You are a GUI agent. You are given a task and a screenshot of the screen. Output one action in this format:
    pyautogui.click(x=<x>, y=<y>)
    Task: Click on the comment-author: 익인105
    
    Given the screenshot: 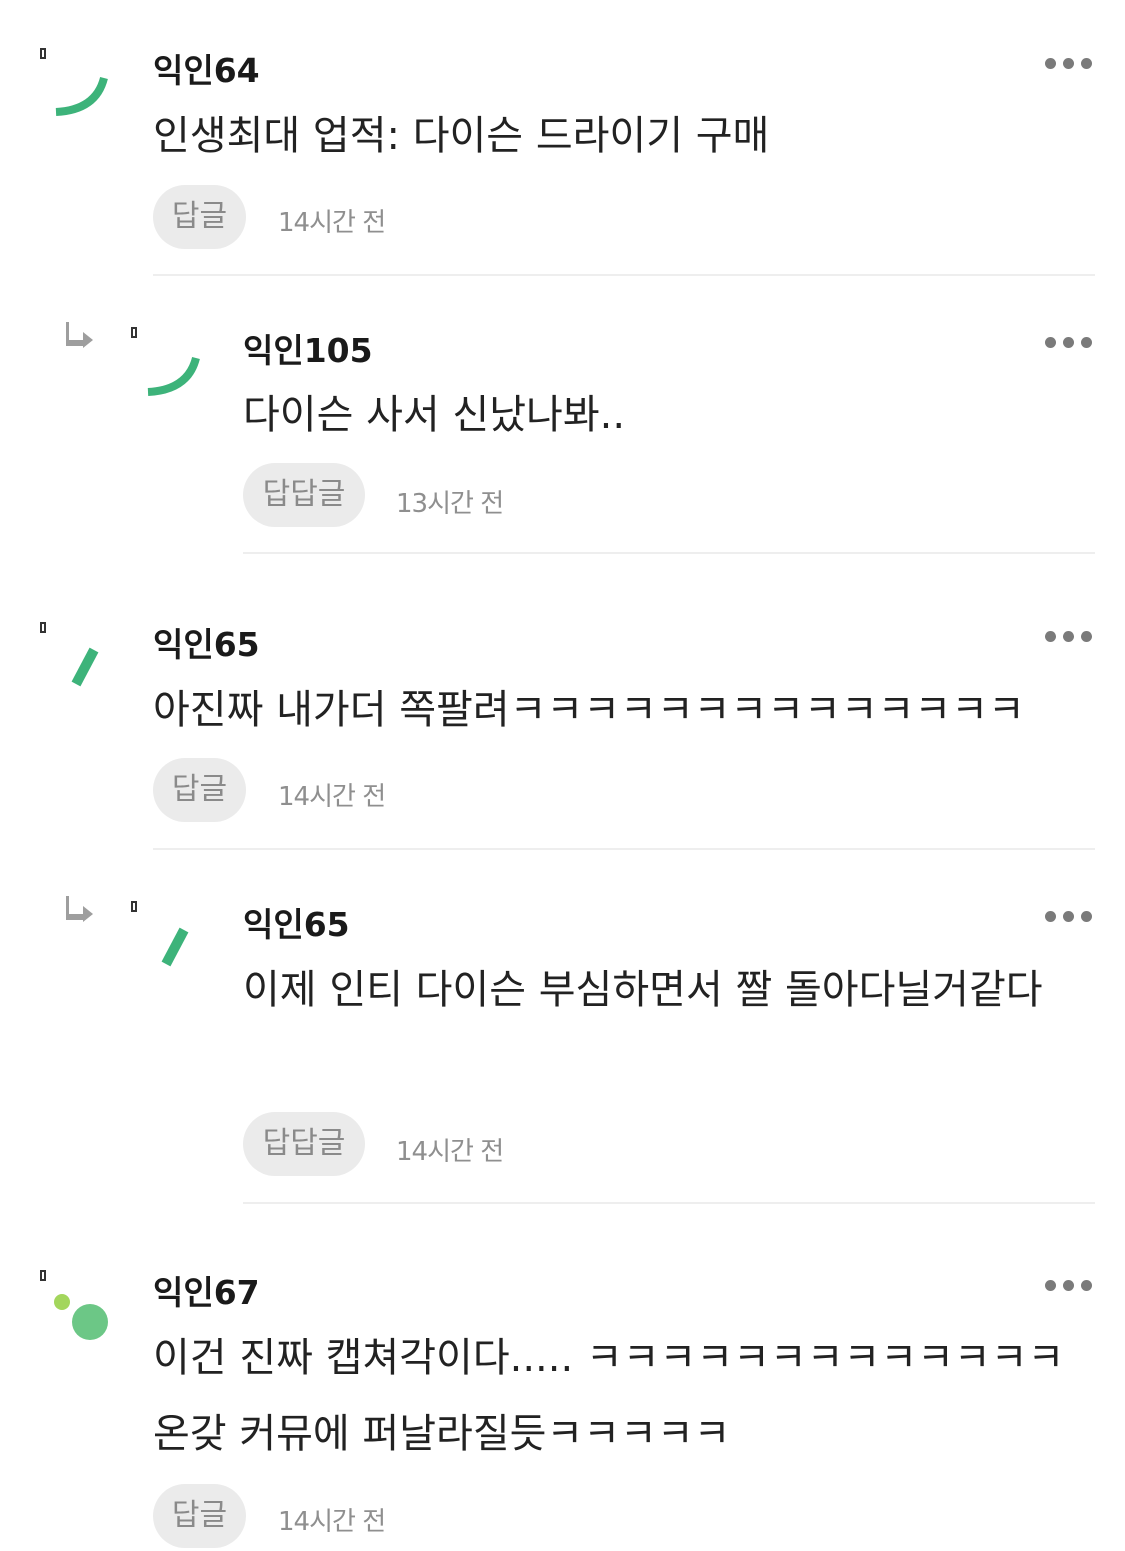 What is the action you would take?
    pyautogui.click(x=308, y=348)
    